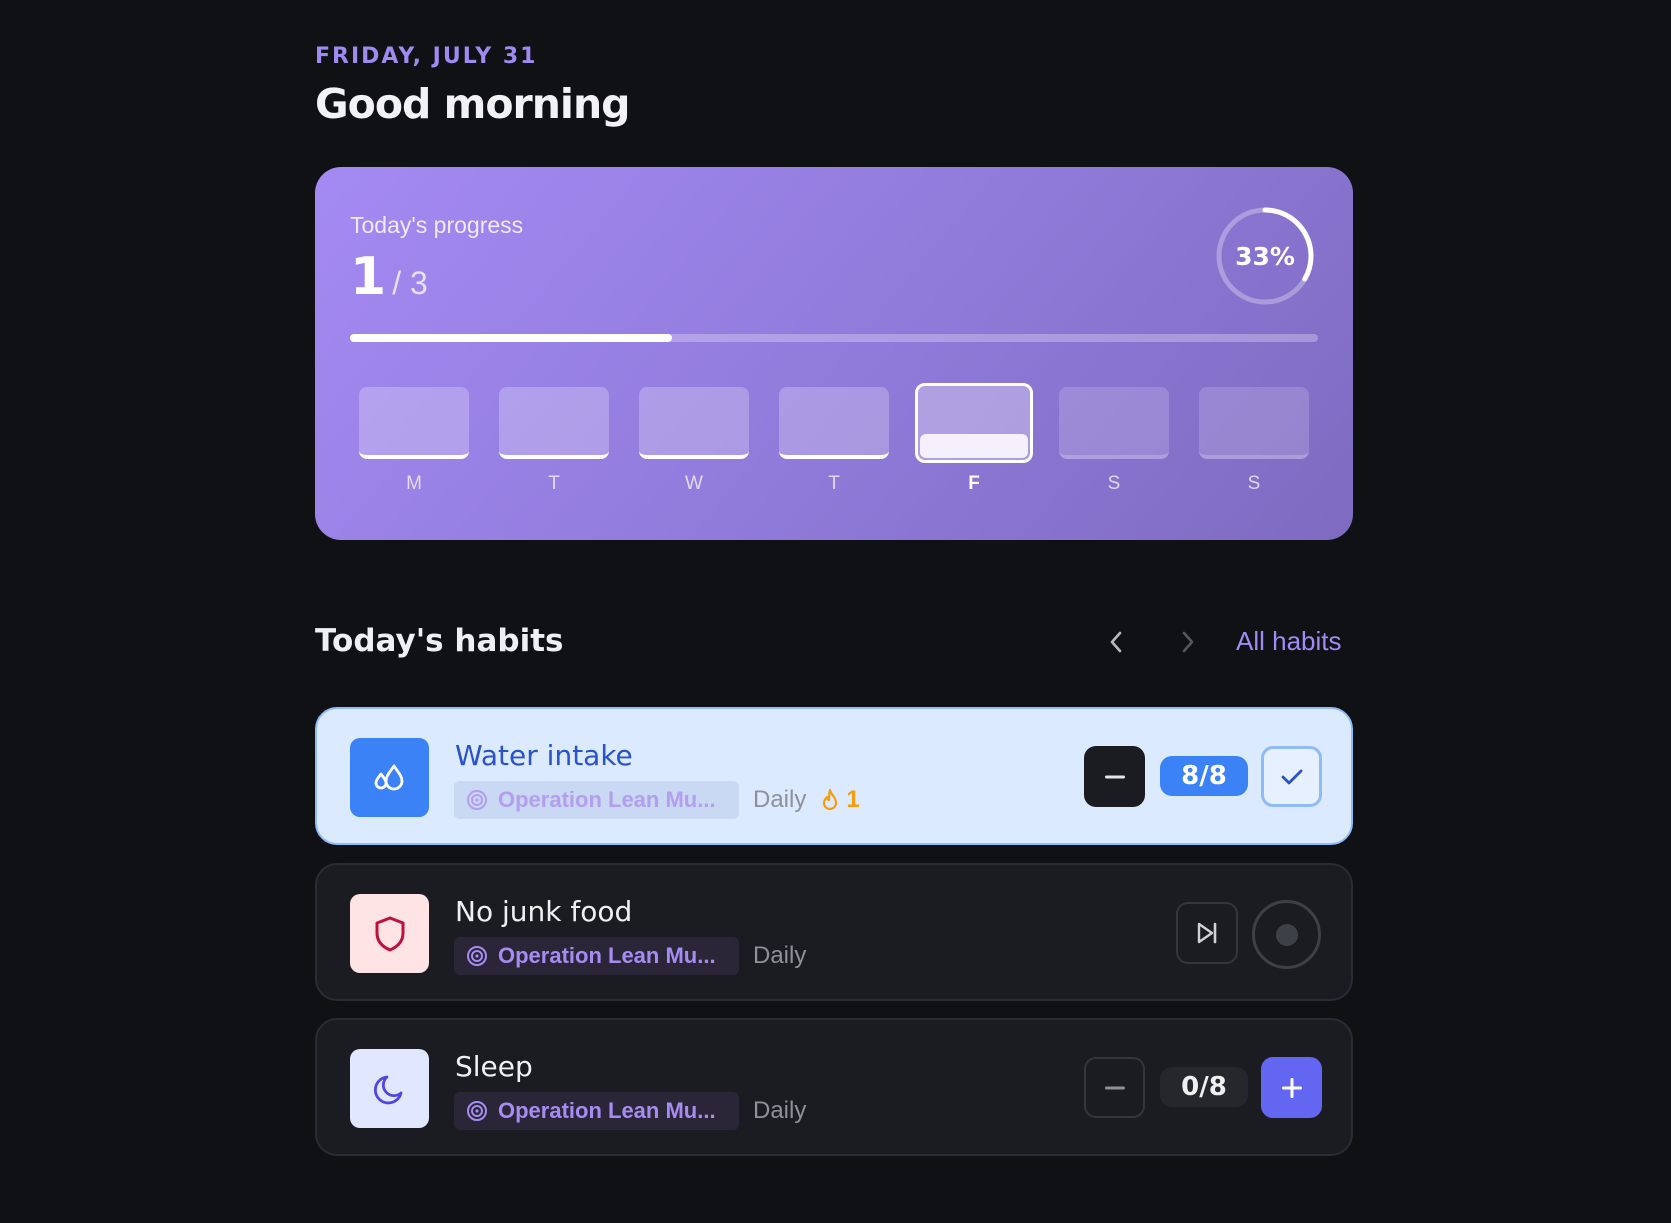 The width and height of the screenshot is (1671, 1223). I want to click on habit-count: 8/8, so click(1204, 776).